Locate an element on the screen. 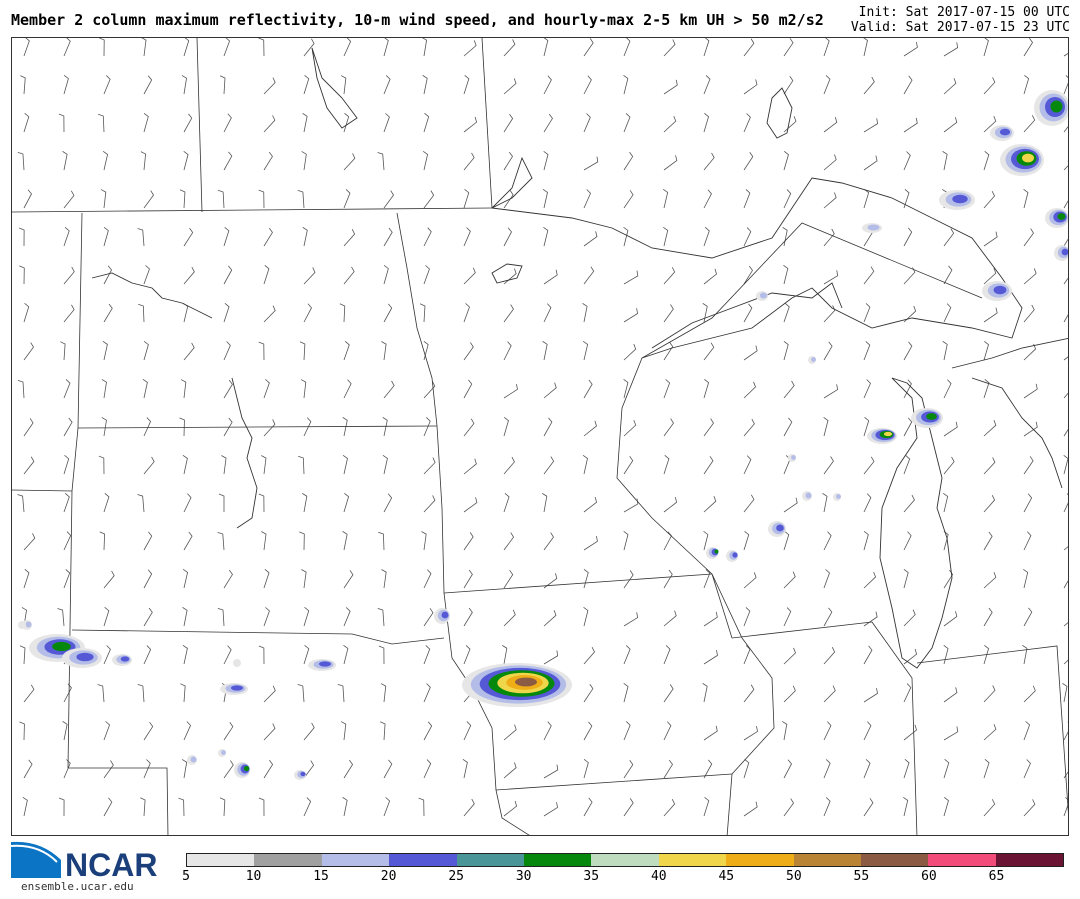  colorbar-label: 45 is located at coordinates (726, 876).